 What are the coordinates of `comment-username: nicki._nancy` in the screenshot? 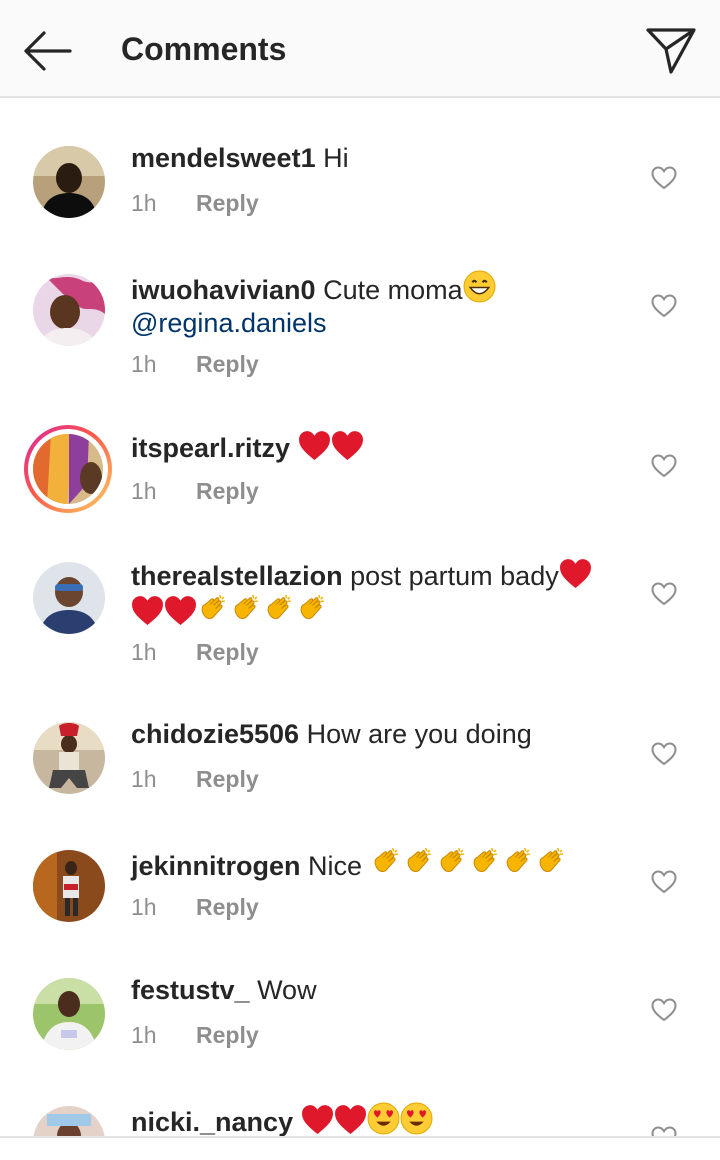 It's located at (212, 1121).